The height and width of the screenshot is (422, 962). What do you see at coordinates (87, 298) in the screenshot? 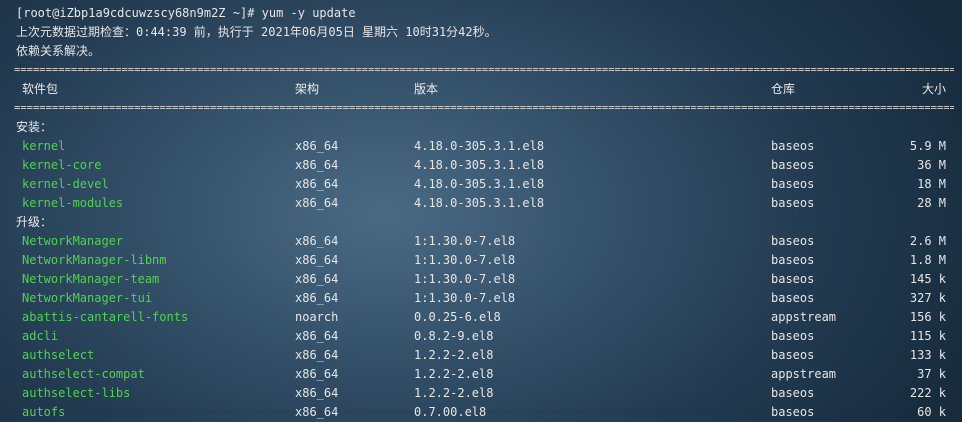
I see `package-name: NetworkManager-tui` at bounding box center [87, 298].